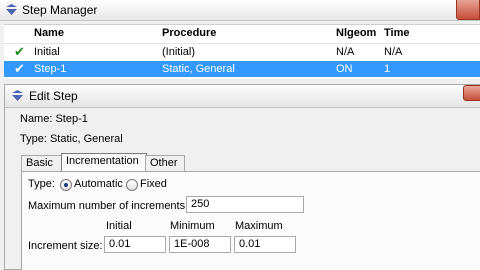 This screenshot has width=480, height=270. I want to click on step-manager-title-bar: Step Manager, so click(240, 10).